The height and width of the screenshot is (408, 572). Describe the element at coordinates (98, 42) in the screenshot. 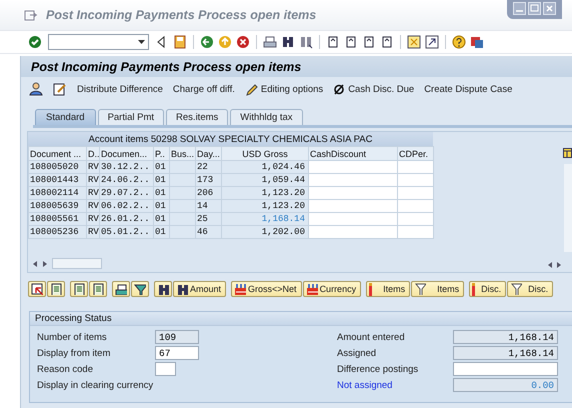

I see `command-field` at that location.